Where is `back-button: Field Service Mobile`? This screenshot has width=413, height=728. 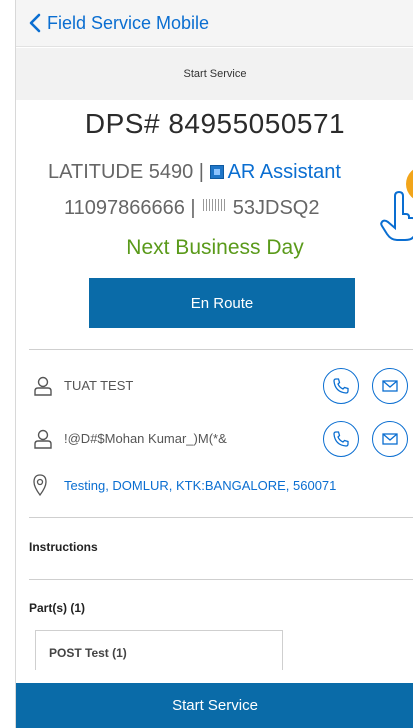 back-button: Field Service Mobile is located at coordinates (118, 23).